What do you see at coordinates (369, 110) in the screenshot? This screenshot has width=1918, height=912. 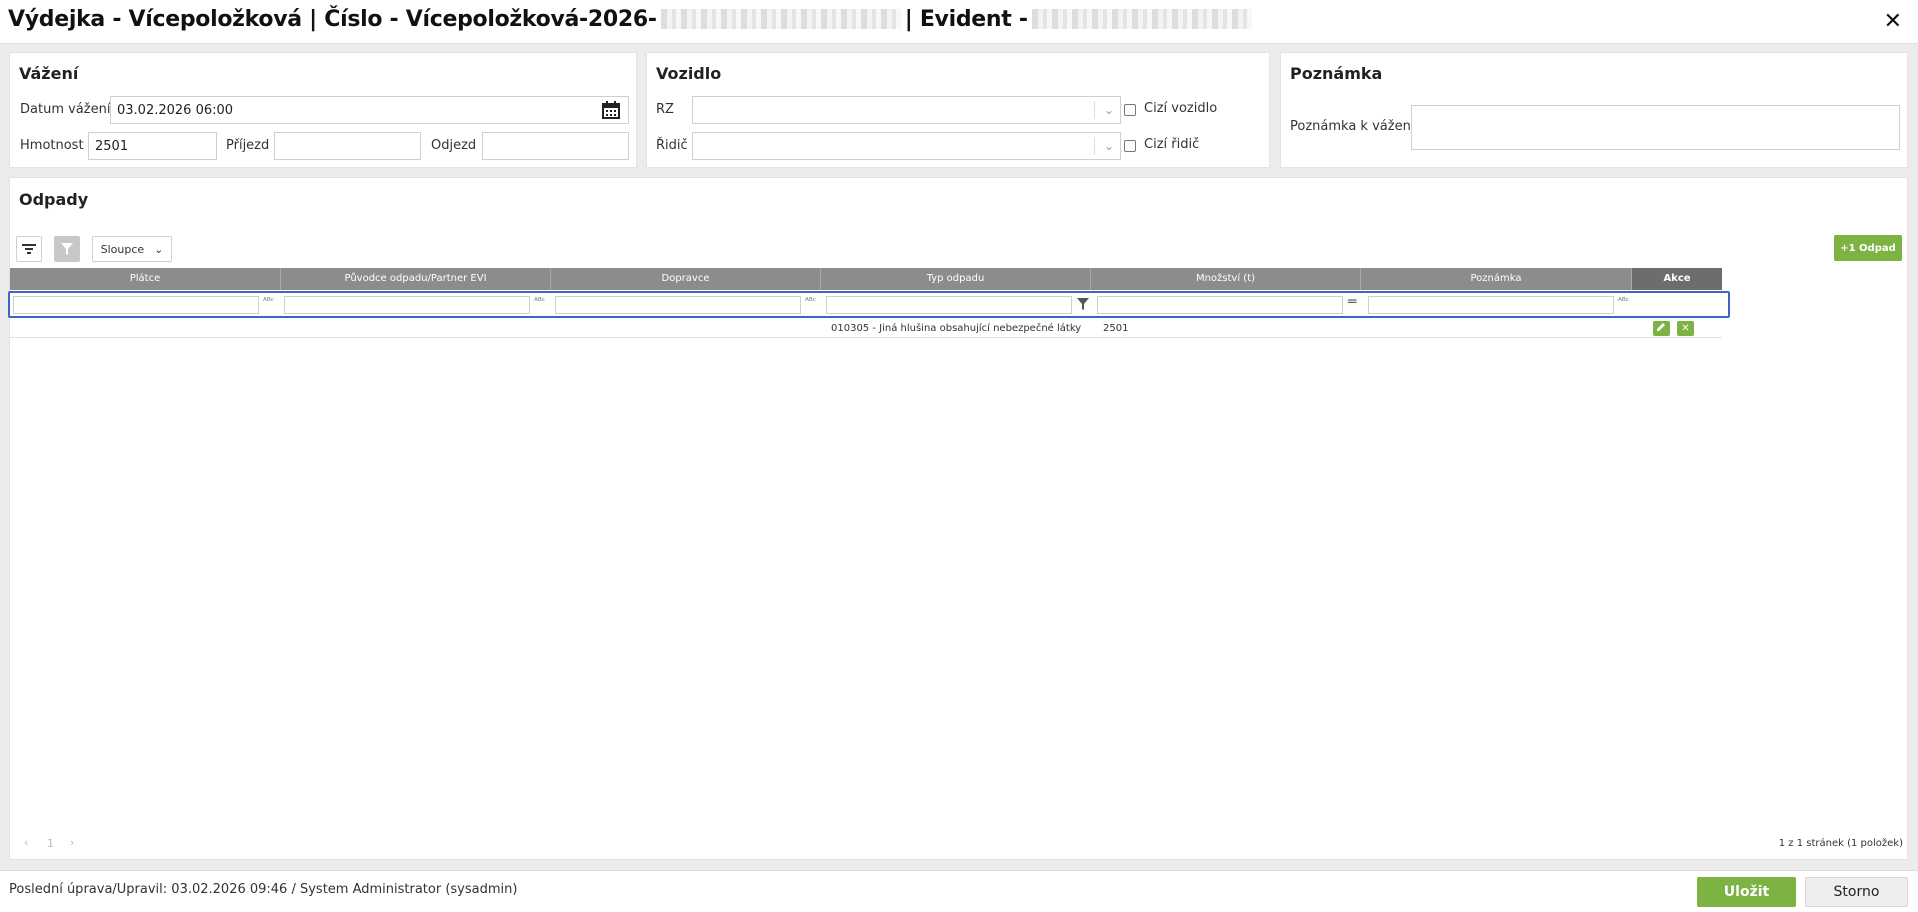 I see `datum-vazeni-input: 03.02.2026 06:00` at bounding box center [369, 110].